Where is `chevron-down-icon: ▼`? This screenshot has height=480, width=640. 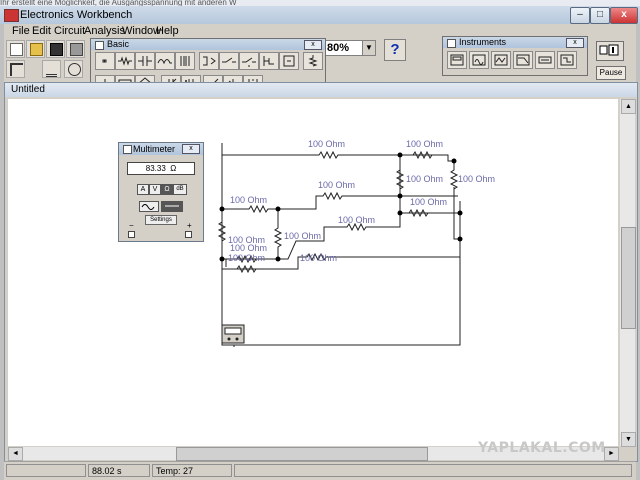
chevron-down-icon: ▼ is located at coordinates (368, 48).